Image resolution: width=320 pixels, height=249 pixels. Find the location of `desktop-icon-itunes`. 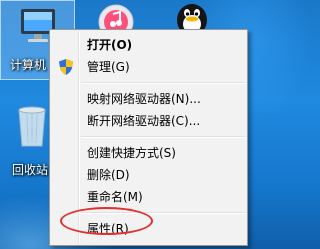

desktop-icon-itunes is located at coordinates (116, 22).